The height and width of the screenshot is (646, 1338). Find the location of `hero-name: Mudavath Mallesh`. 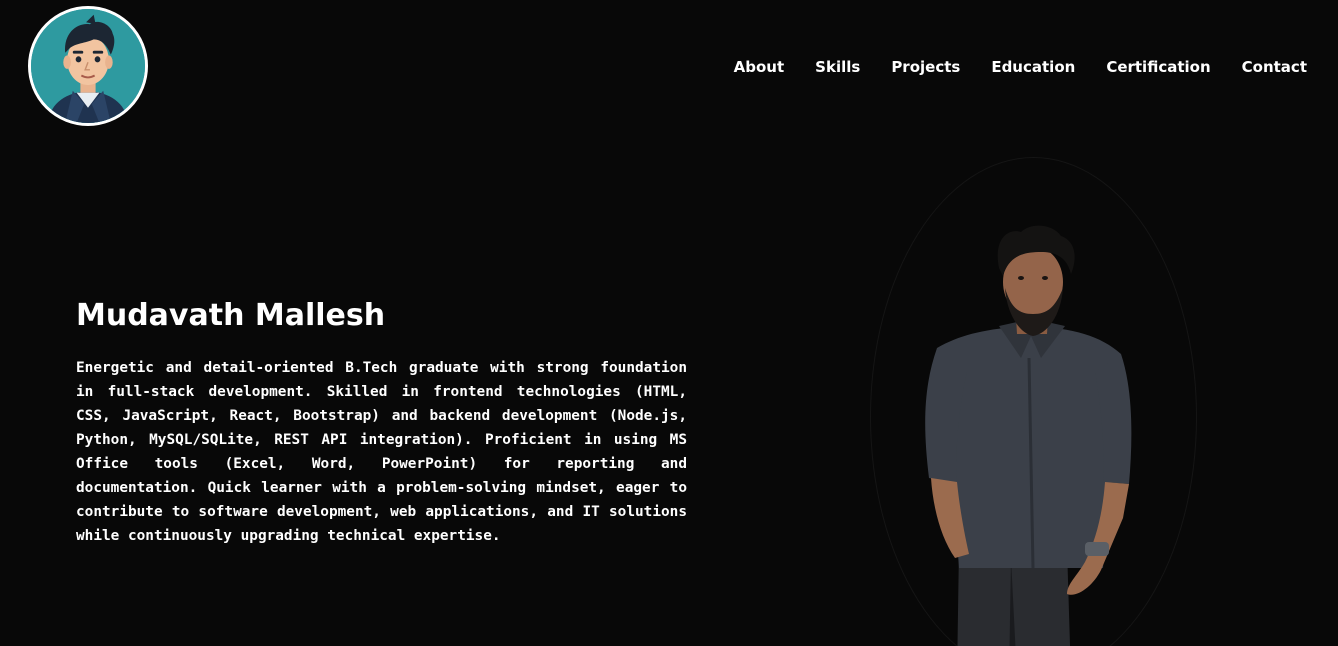

hero-name: Mudavath Mallesh is located at coordinates (231, 315).